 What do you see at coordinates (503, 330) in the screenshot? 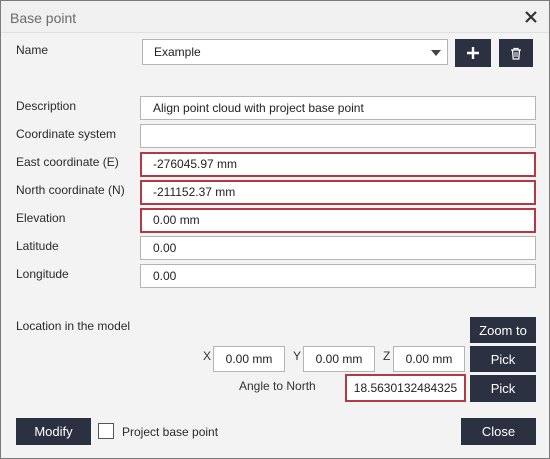
I see `zoom-to-button: Zoom to` at bounding box center [503, 330].